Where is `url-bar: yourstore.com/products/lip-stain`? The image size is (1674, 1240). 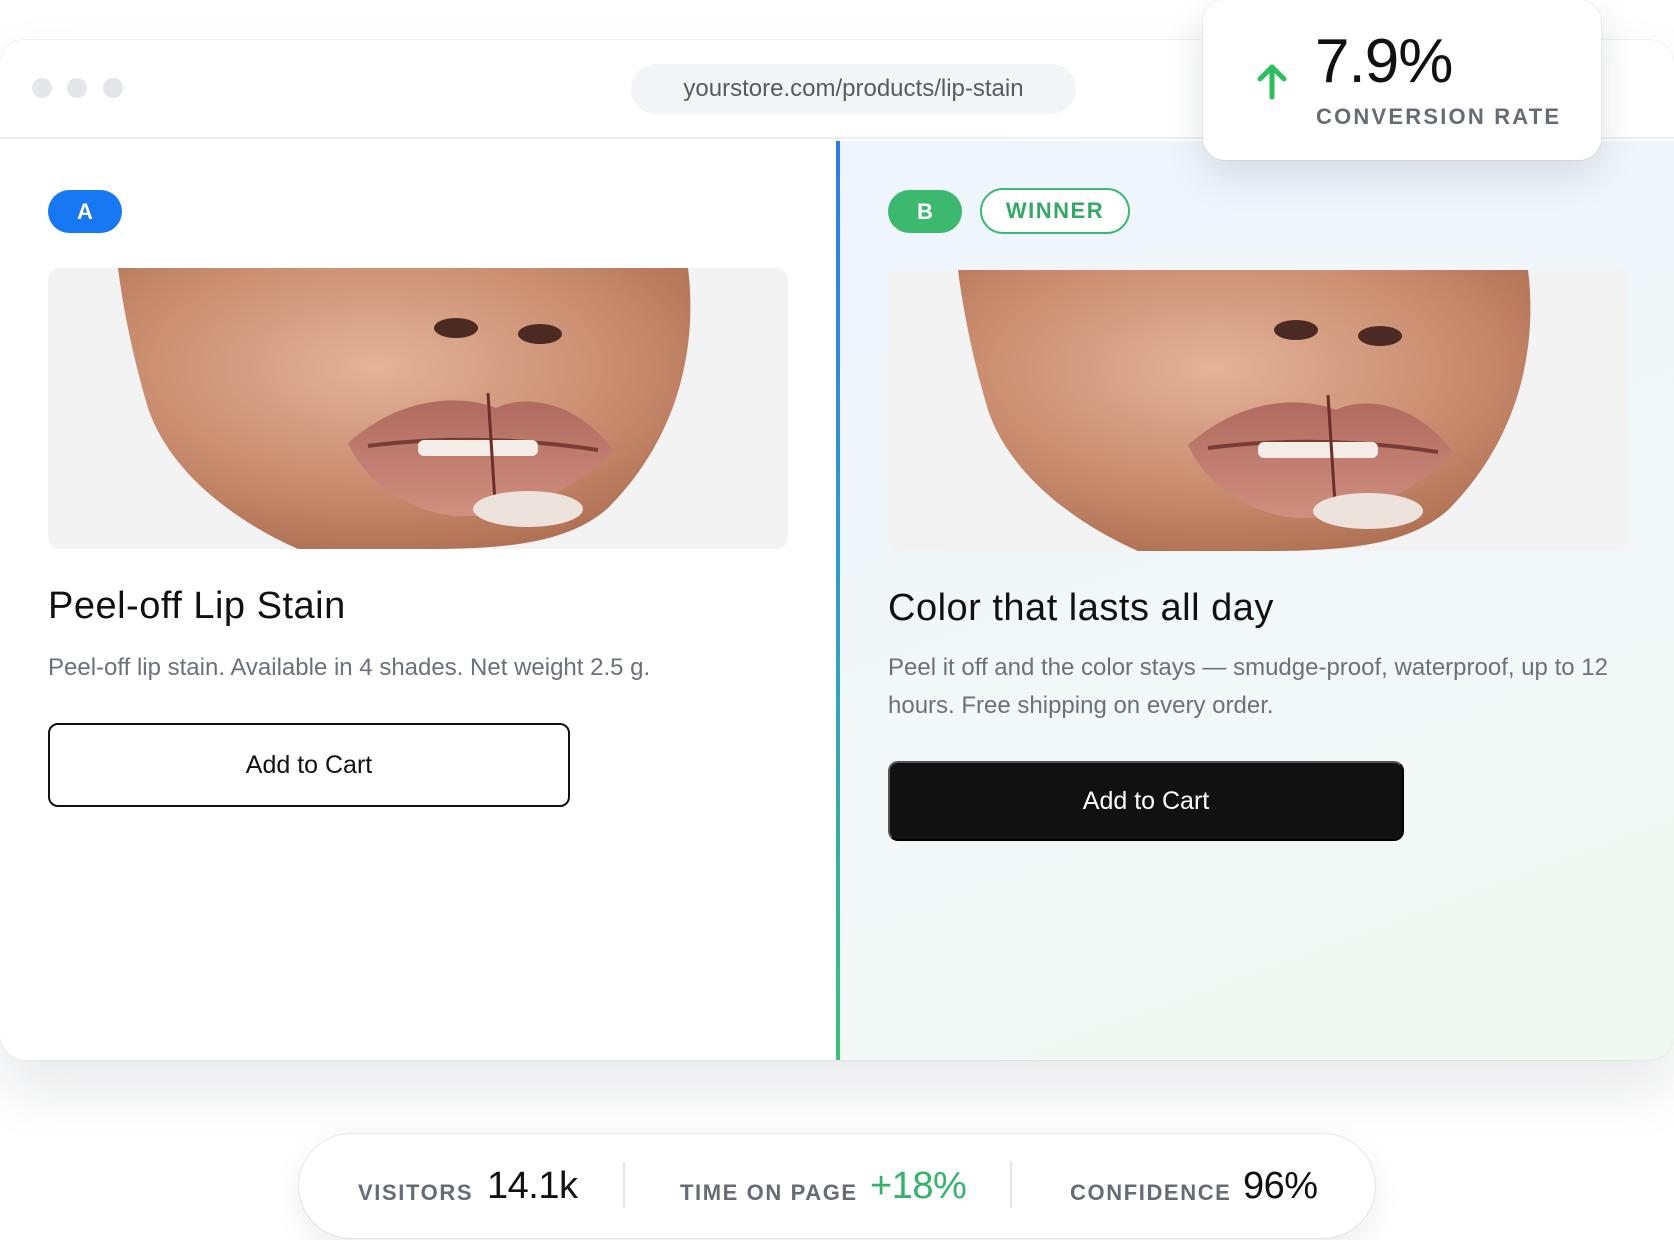
url-bar: yourstore.com/products/lip-stain is located at coordinates (853, 89).